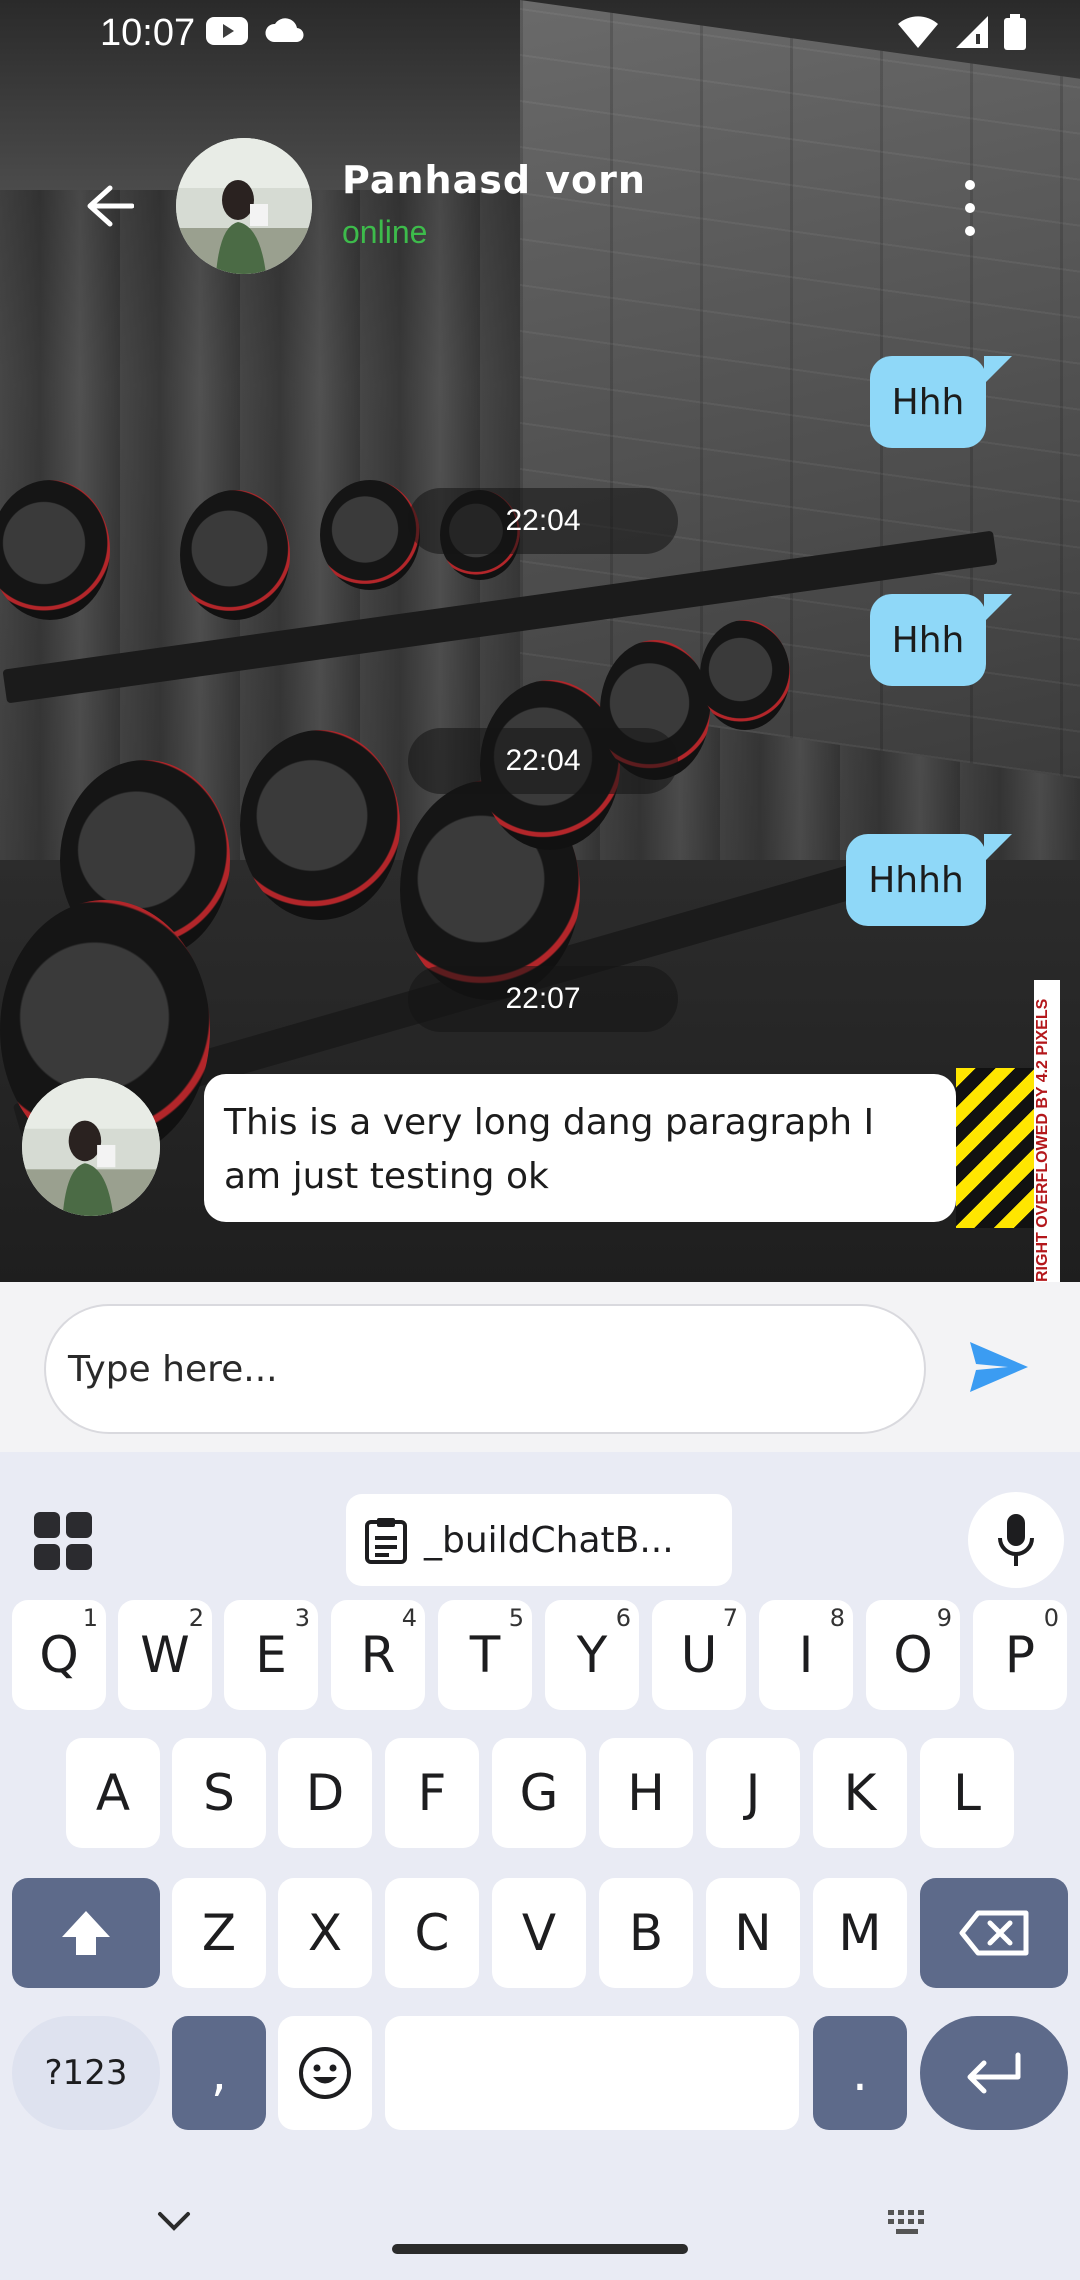 The width and height of the screenshot is (1080, 2280). I want to click on signal-icon, so click(972, 34).